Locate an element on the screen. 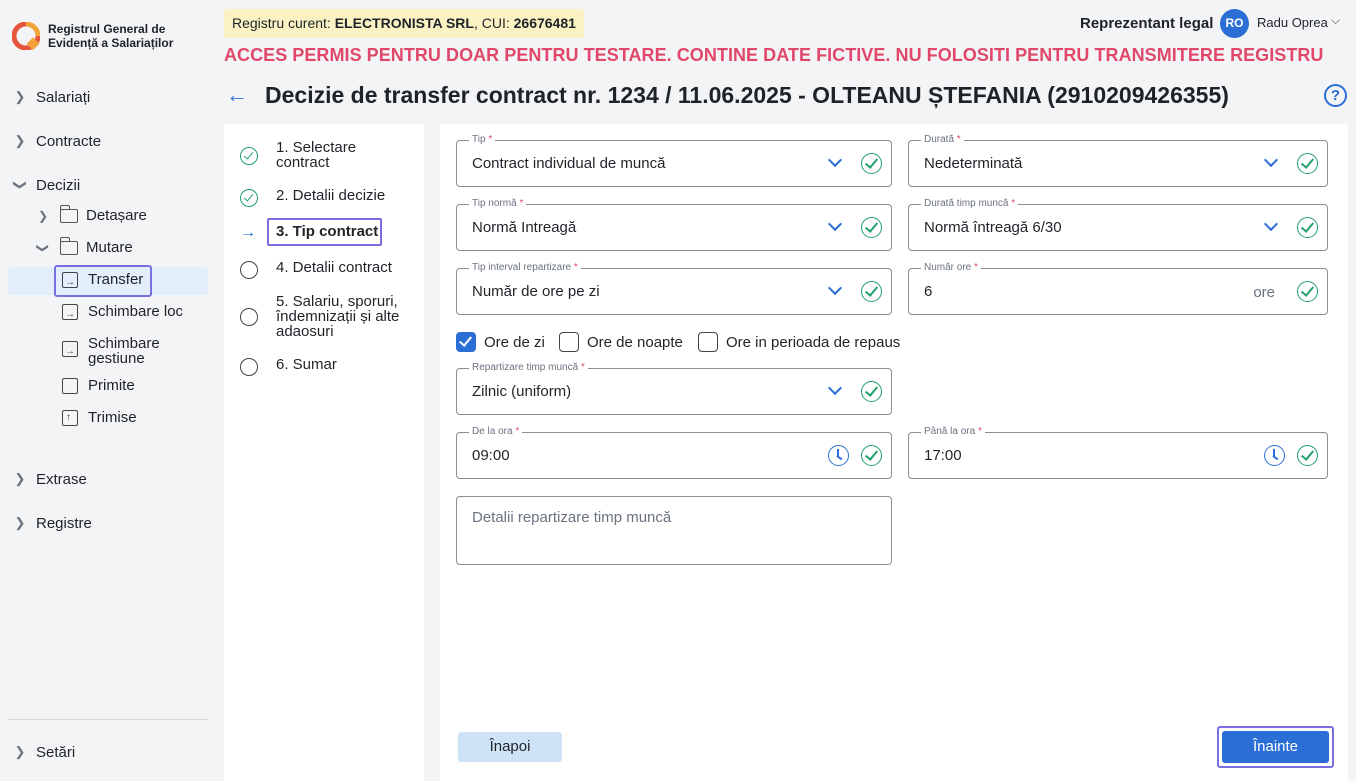  folder-icon is located at coordinates (68, 213).